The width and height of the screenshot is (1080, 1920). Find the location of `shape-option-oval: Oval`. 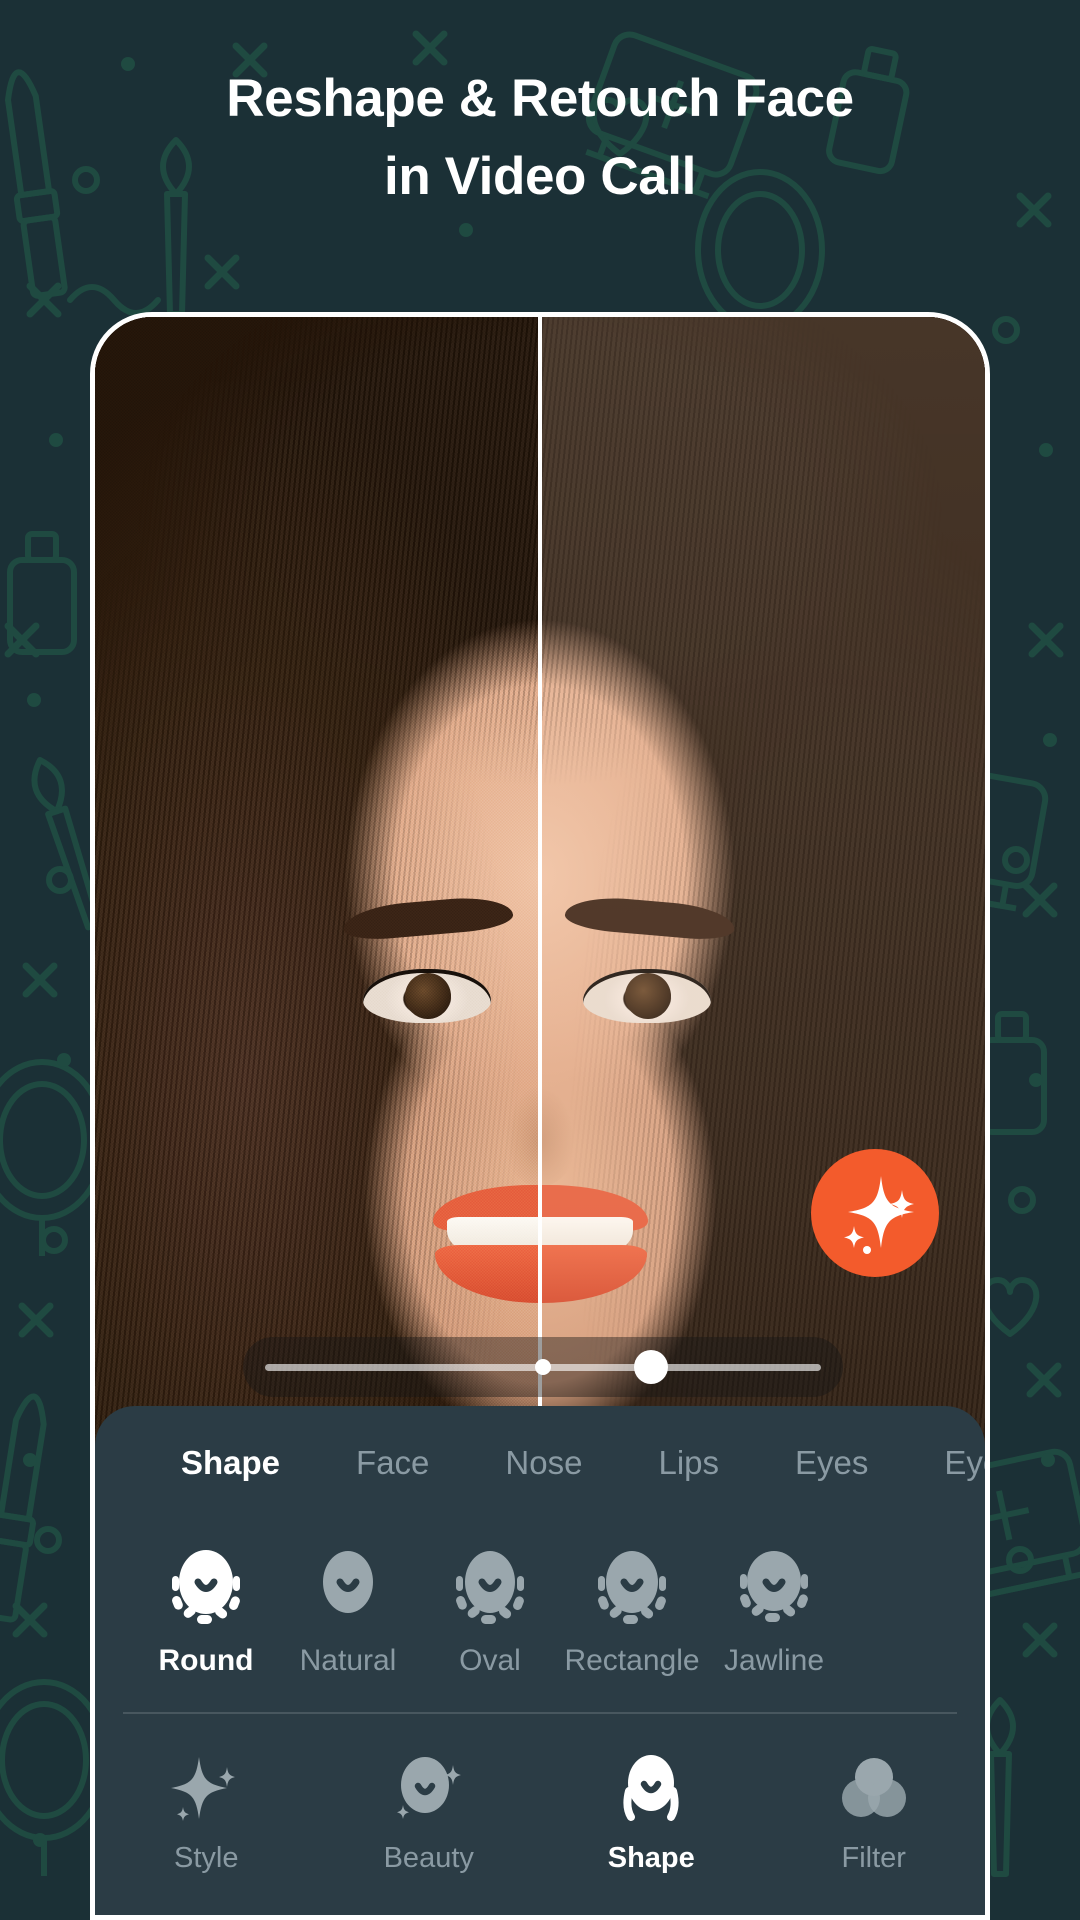

shape-option-oval: Oval is located at coordinates (490, 1613).